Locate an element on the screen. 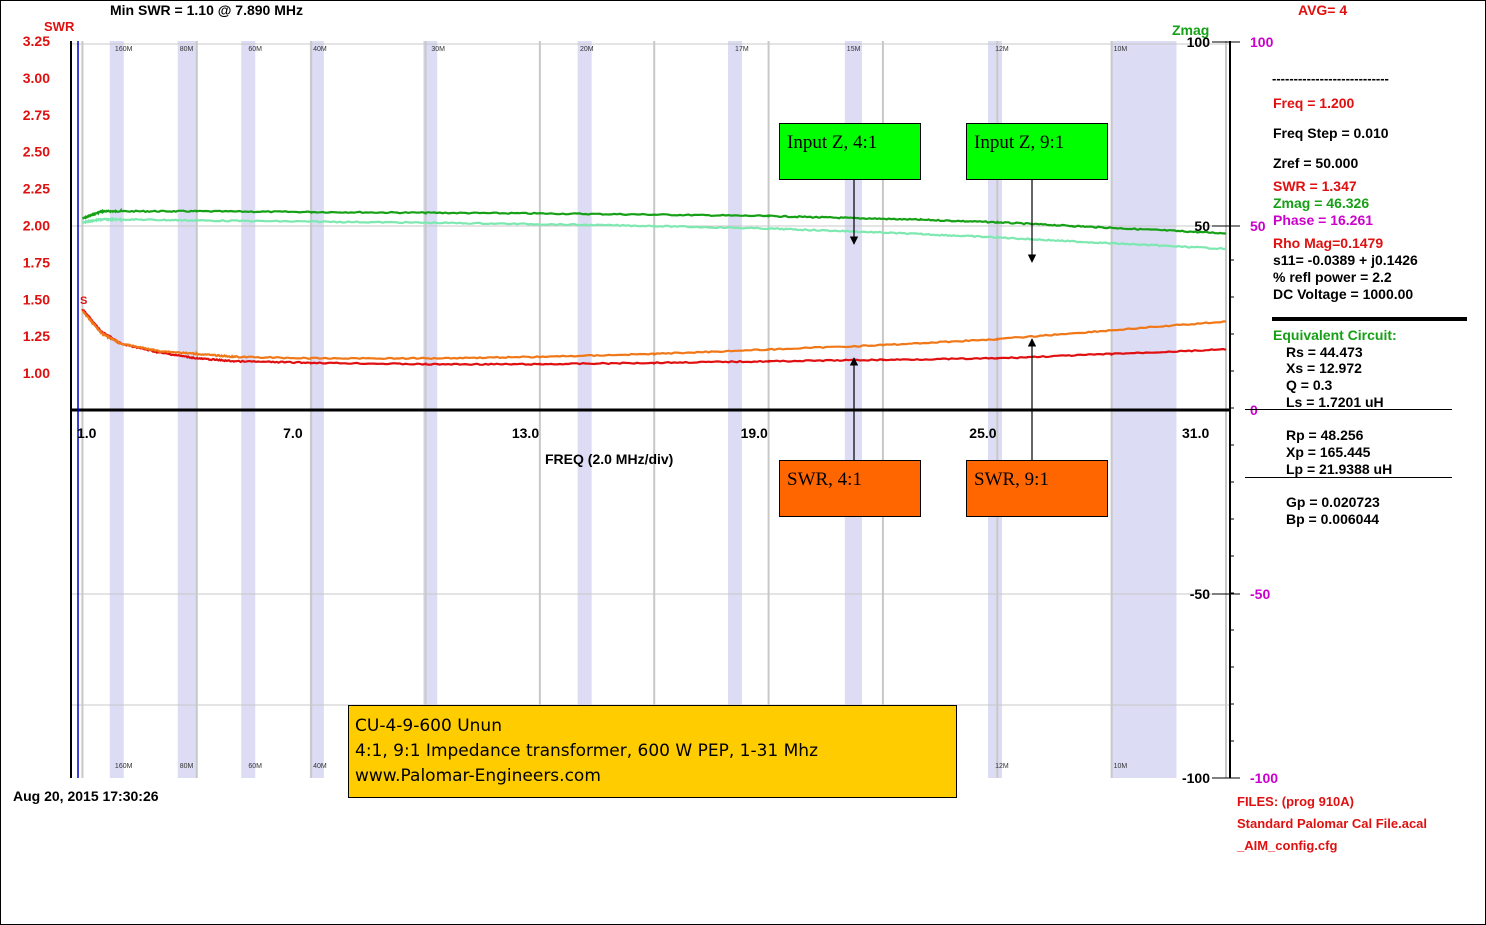  phase-tick-label: 50 is located at coordinates (1258, 226).